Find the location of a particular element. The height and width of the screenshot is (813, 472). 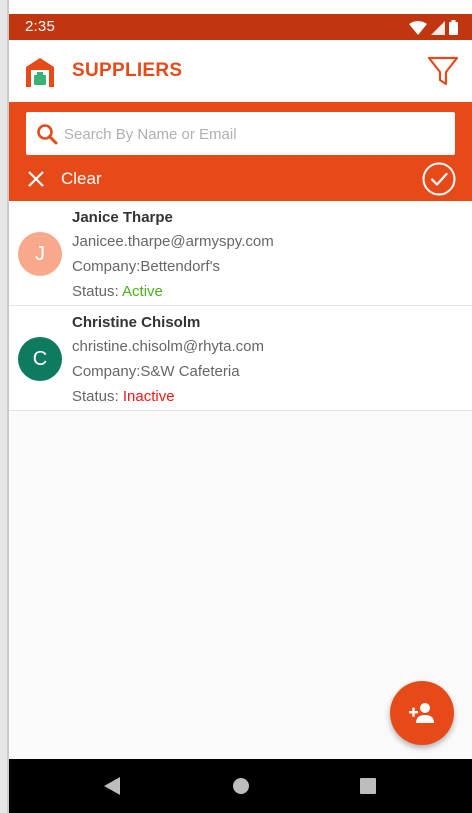

supplier-status: Status: Inactive is located at coordinates (123, 396).